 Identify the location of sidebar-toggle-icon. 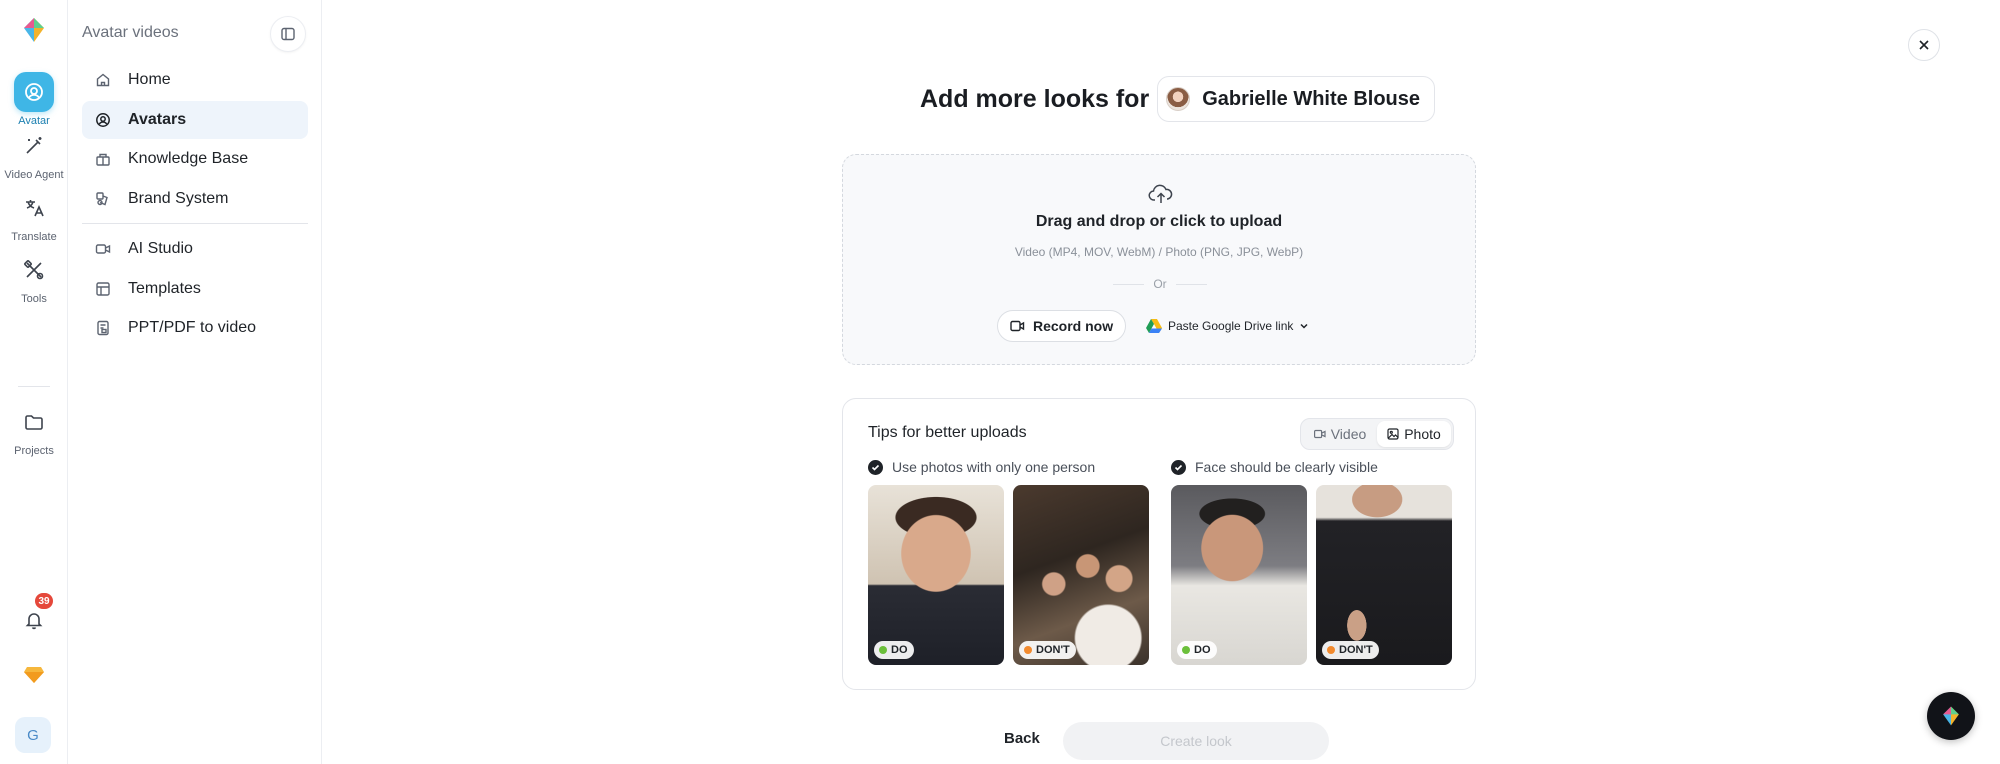
(288, 34).